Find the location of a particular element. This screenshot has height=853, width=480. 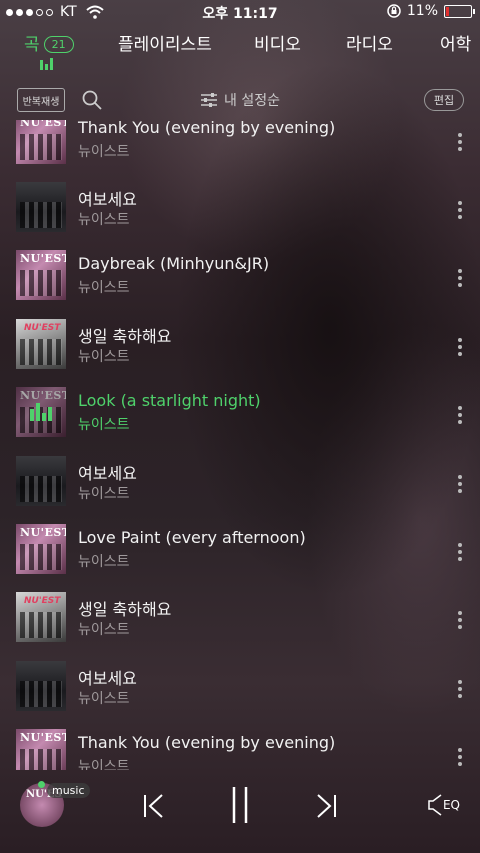

song-title: Look (a starlight night) is located at coordinates (169, 400).